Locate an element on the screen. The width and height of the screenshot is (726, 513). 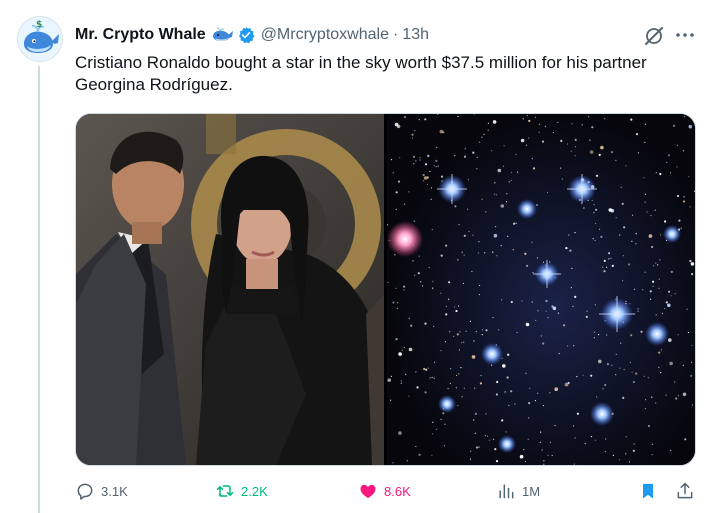
whale-avatar-icon: $ is located at coordinates (40, 39).